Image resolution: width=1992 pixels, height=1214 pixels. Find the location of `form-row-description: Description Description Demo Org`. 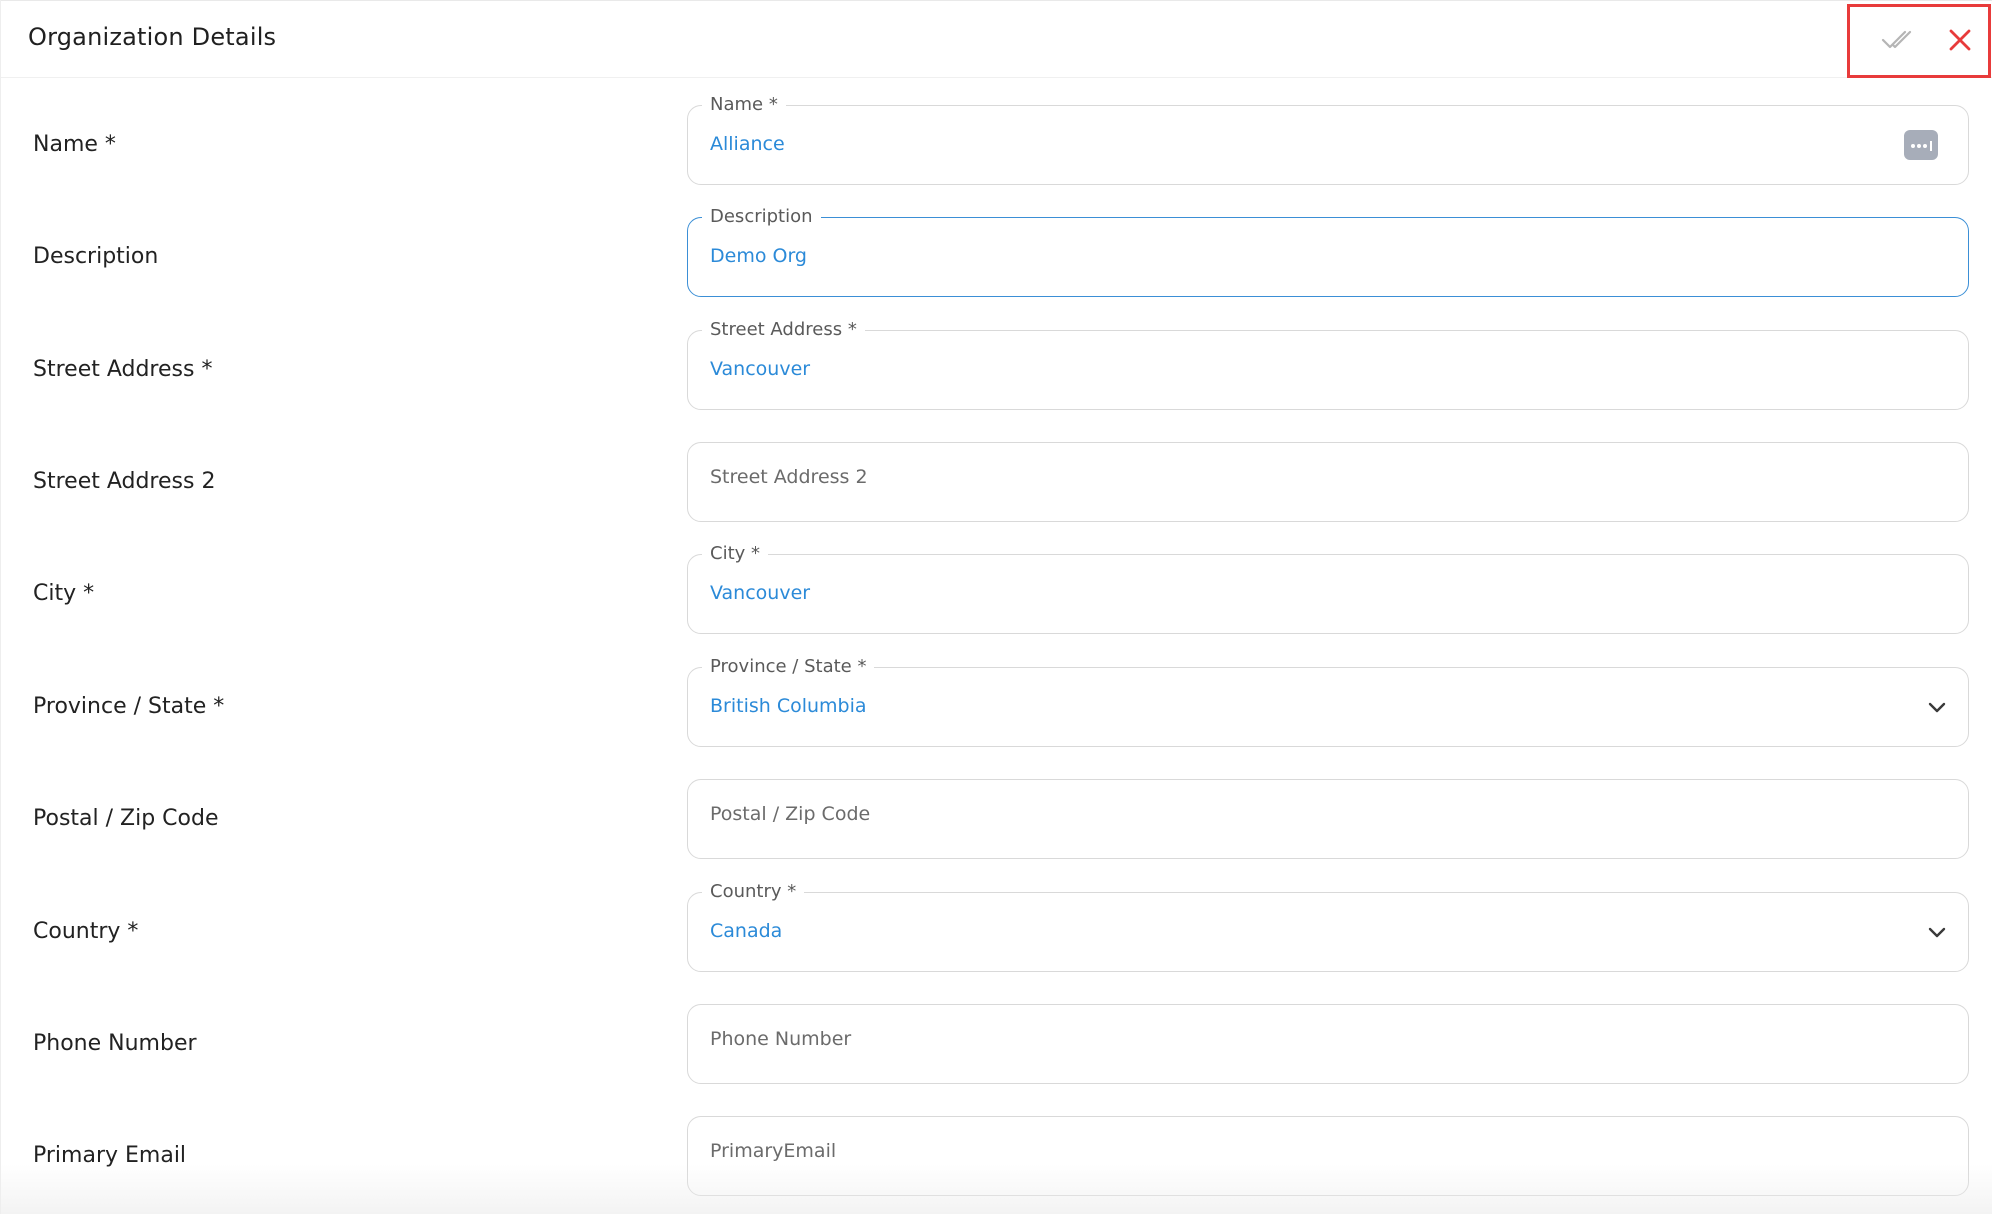

form-row-description: Description Description Demo Org is located at coordinates (996, 251).